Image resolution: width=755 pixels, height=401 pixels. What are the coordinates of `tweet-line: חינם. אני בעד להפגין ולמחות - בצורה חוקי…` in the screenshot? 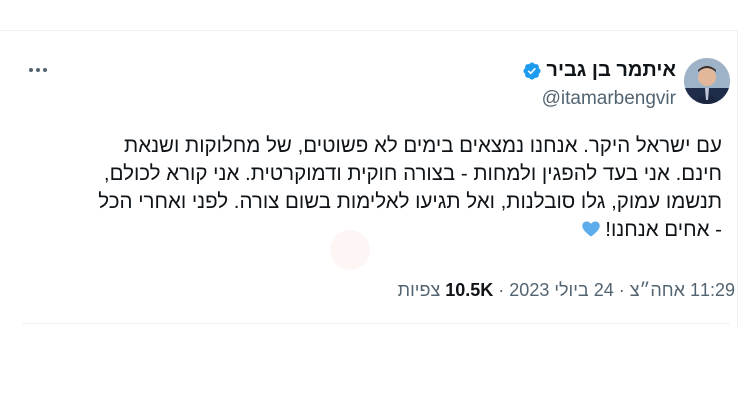 It's located at (412, 173).